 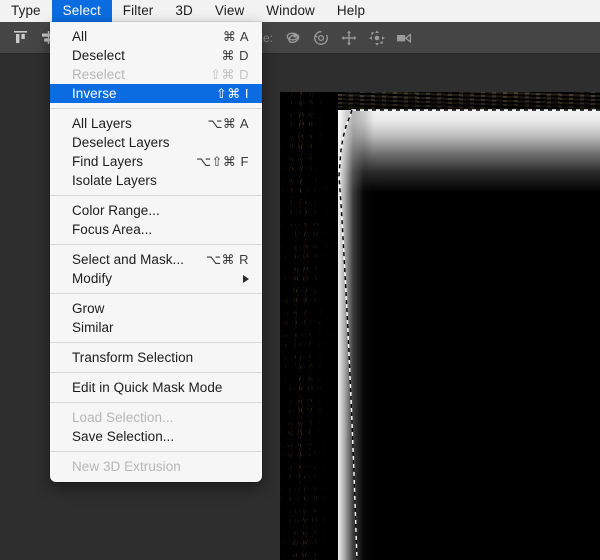 What do you see at coordinates (94, 93) in the screenshot?
I see `menu-item-label: Inverse` at bounding box center [94, 93].